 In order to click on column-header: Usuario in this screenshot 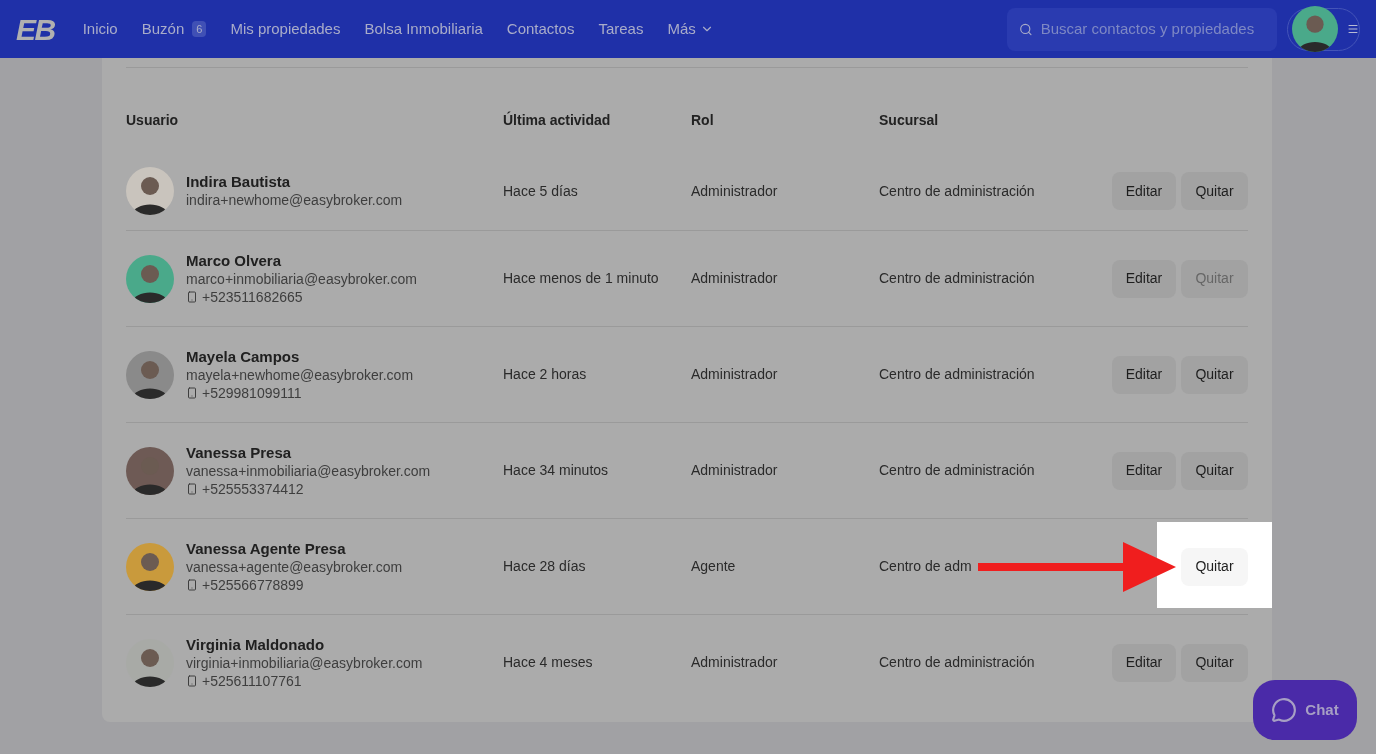, I will do `click(153, 120)`.